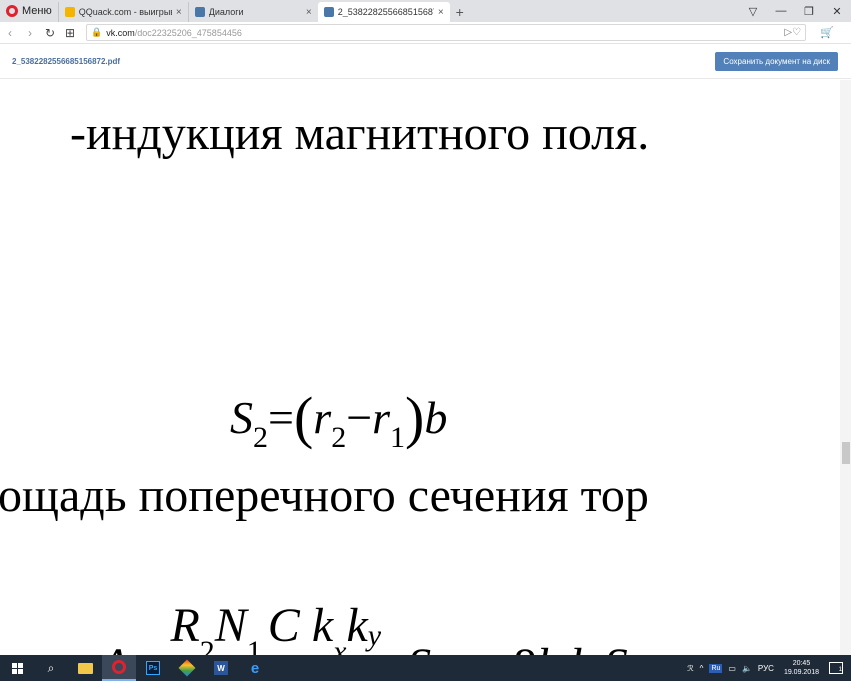 The image size is (851, 681). I want to click on text-line-induction: -индукция магнитного поля., so click(360, 133).